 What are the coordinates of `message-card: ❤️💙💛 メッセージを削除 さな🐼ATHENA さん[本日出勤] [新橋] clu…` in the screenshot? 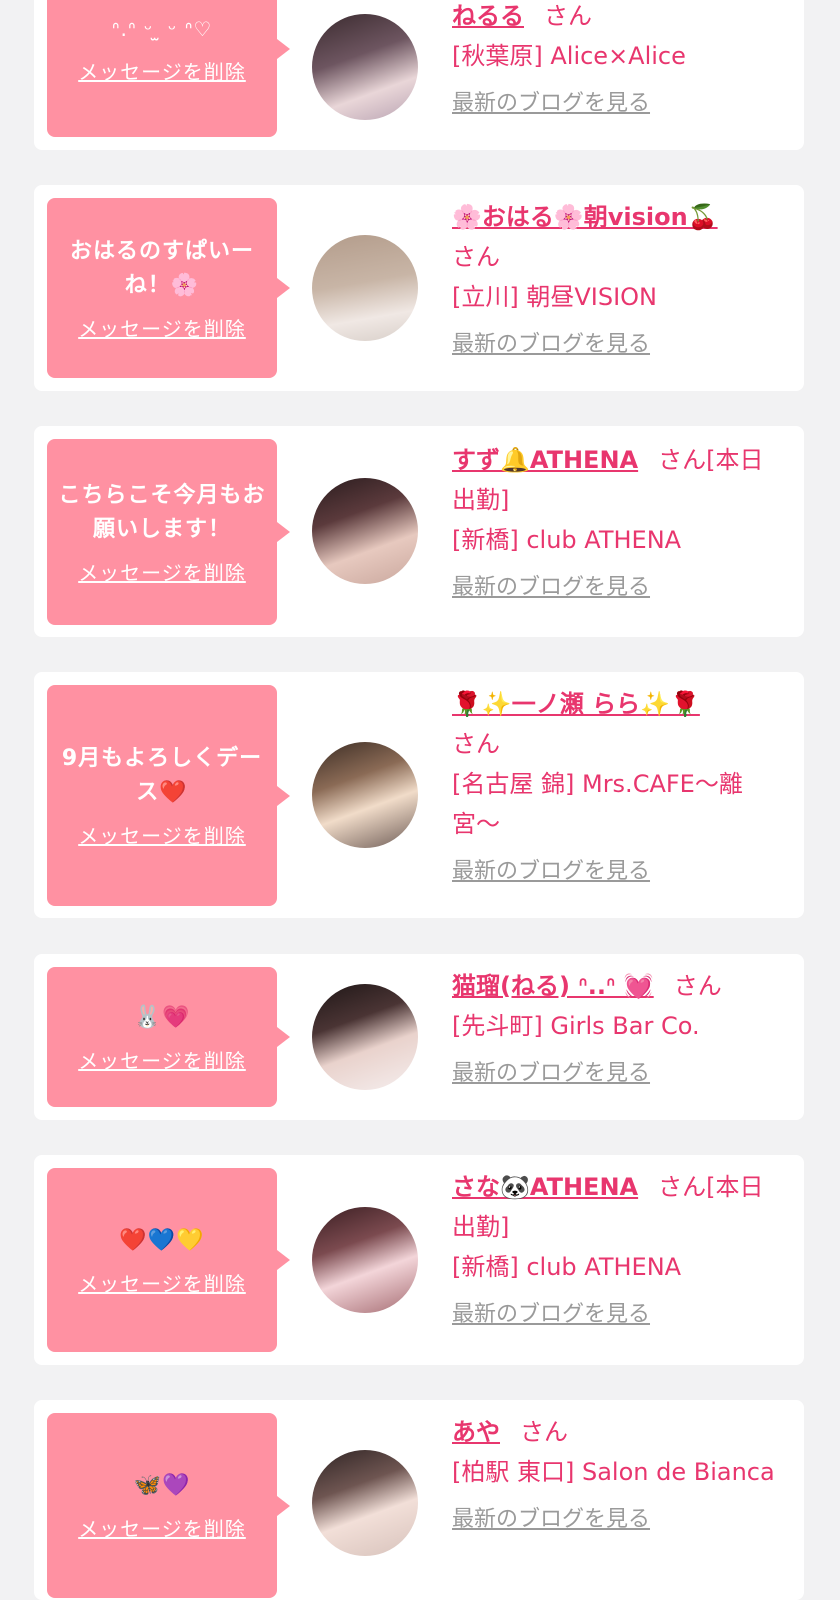 It's located at (419, 1260).